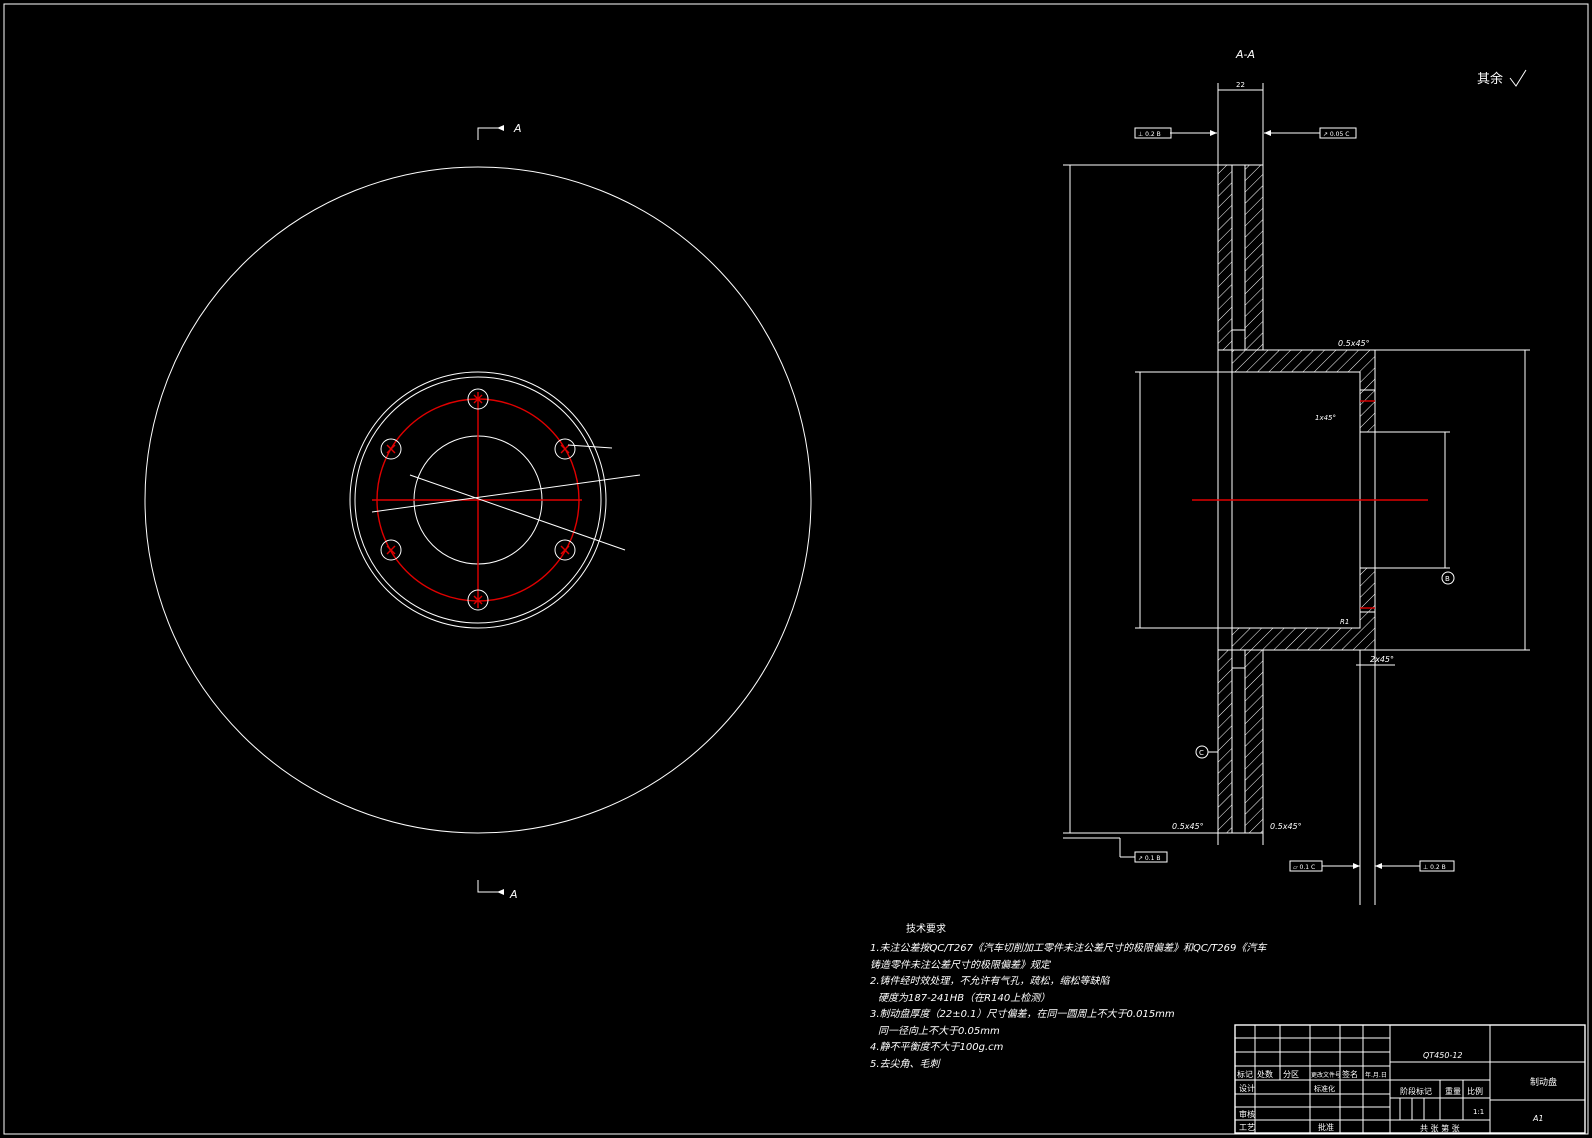 This screenshot has height=1138, width=1592. Describe the element at coordinates (1443, 1055) in the screenshot. I see `tb-material: QT450-12` at that location.